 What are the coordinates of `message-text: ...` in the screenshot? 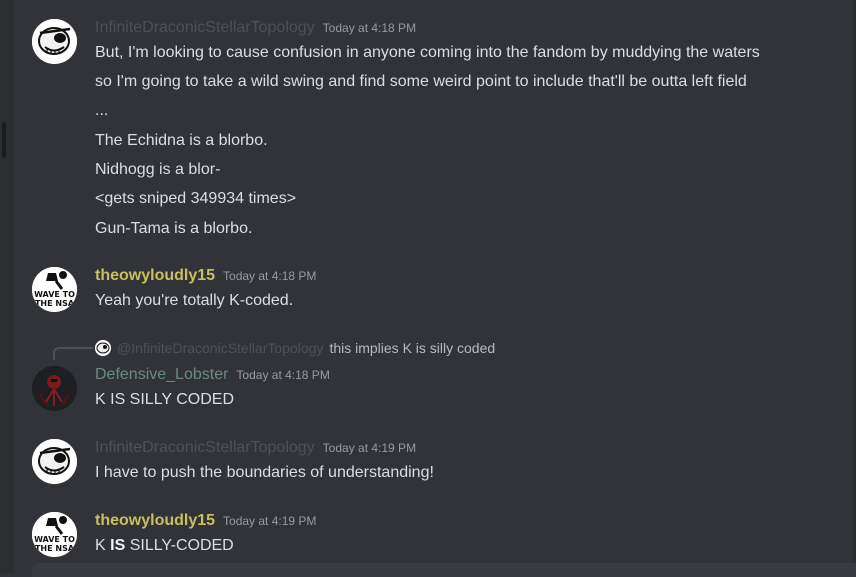 It's located at (102, 110).